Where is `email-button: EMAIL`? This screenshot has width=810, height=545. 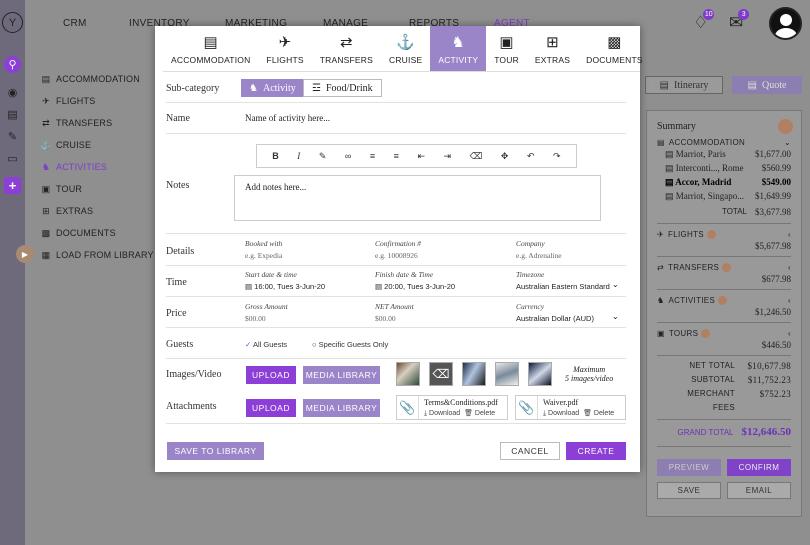
email-button: EMAIL is located at coordinates (759, 490).